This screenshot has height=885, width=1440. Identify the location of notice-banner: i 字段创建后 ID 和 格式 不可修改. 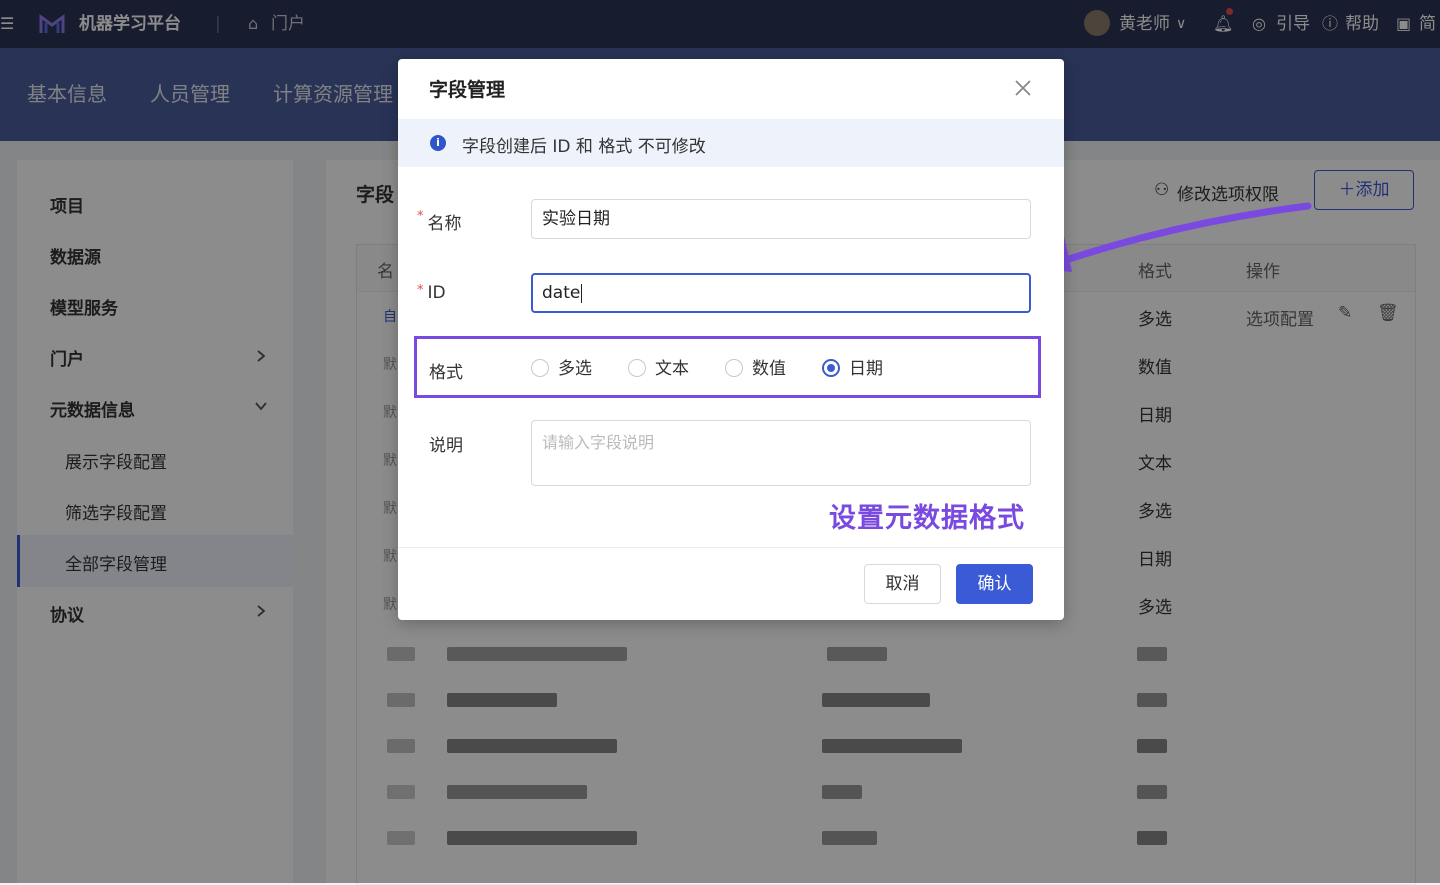
(731, 143).